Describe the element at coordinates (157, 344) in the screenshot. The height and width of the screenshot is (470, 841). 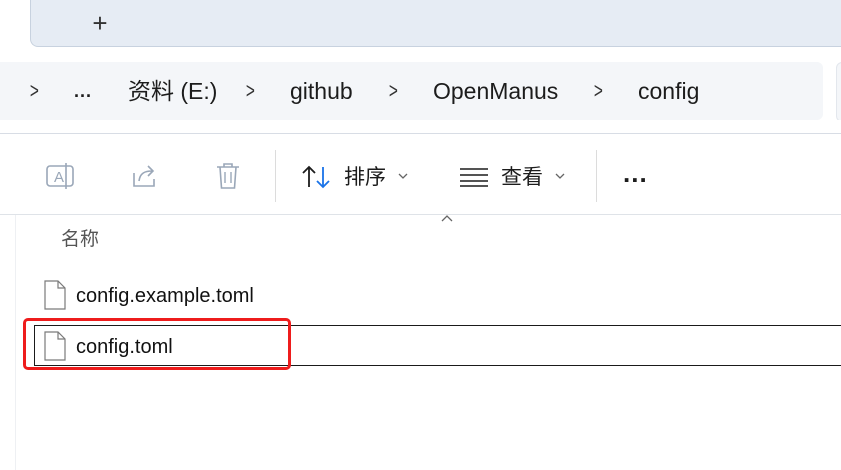
I see `annotation-highlight-box` at that location.